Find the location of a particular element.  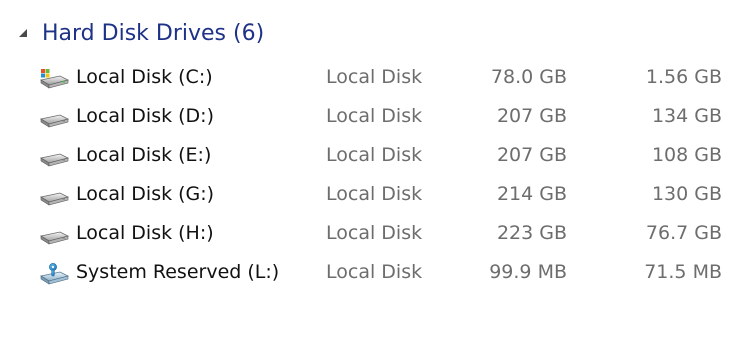

drive-row-e: Local Disk (E:) Local Disk 207 GB 108 GB is located at coordinates (375, 156).